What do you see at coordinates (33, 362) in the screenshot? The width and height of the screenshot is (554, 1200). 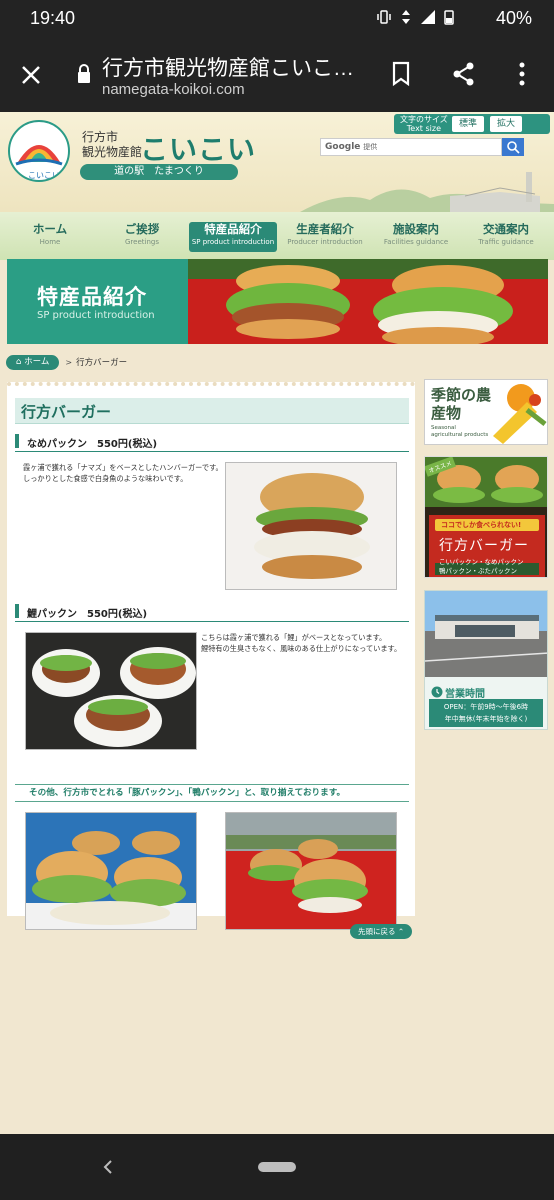 I see `breadcrumb-home: ⌂ ホーム` at bounding box center [33, 362].